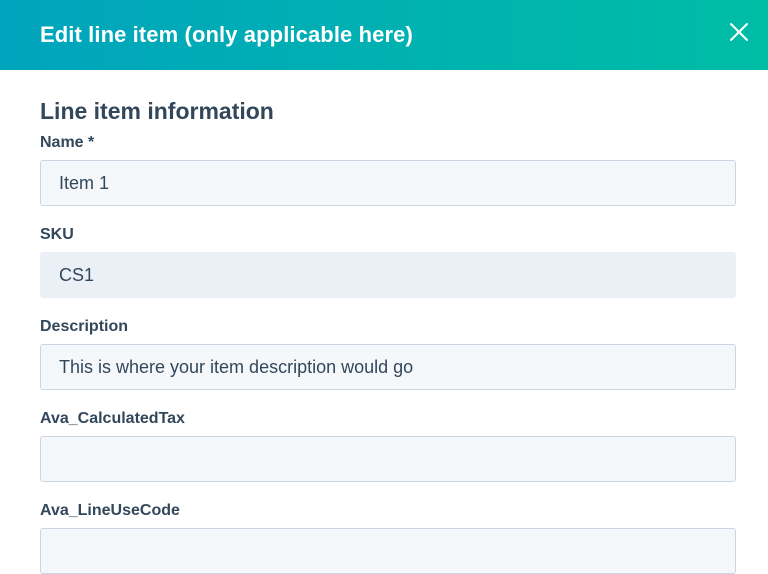  I want to click on field-group-line-use-code: Ava_LineUseCode, so click(388, 537).